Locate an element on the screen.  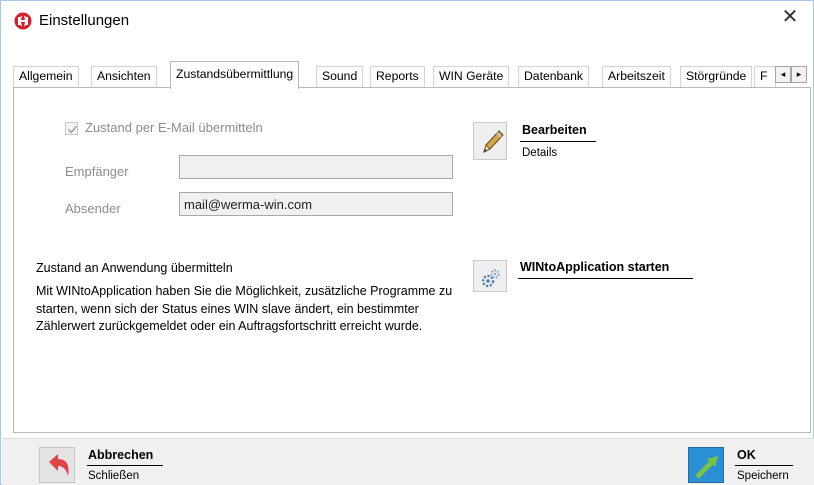
edit-button is located at coordinates (490, 141).